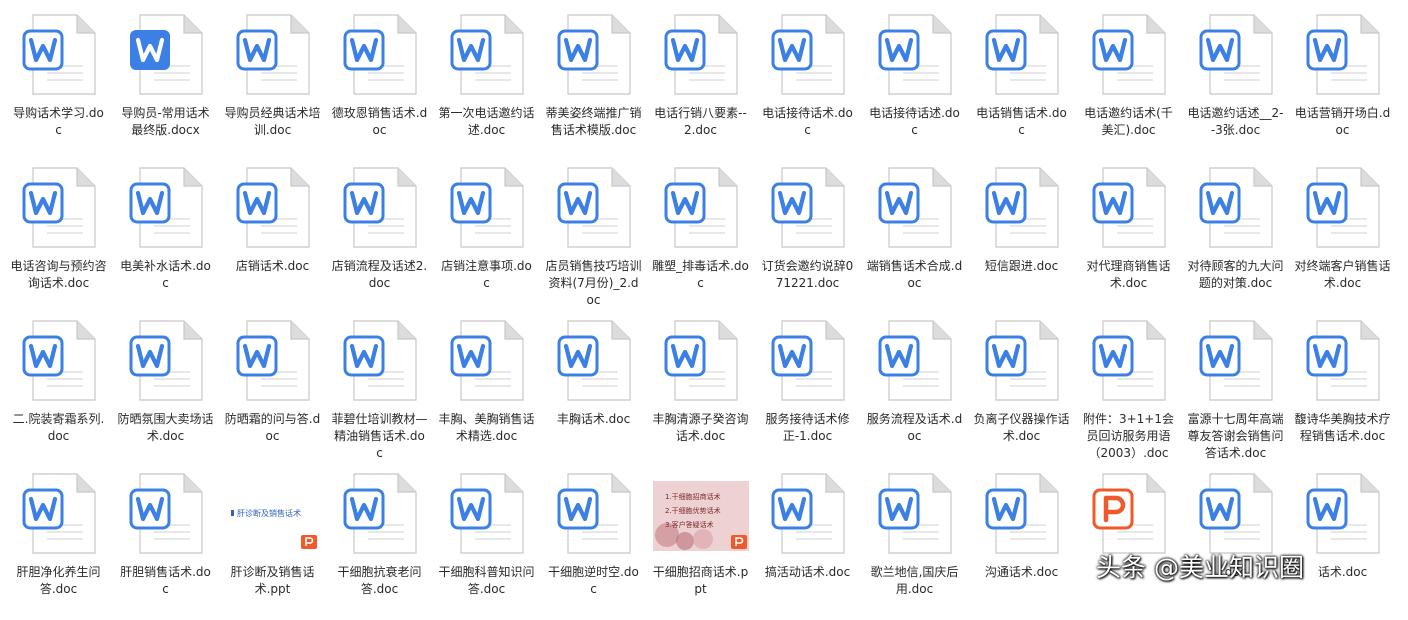 The image size is (1408, 620). Describe the element at coordinates (1342, 572) in the screenshot. I see `file-name: 话术.doc` at that location.